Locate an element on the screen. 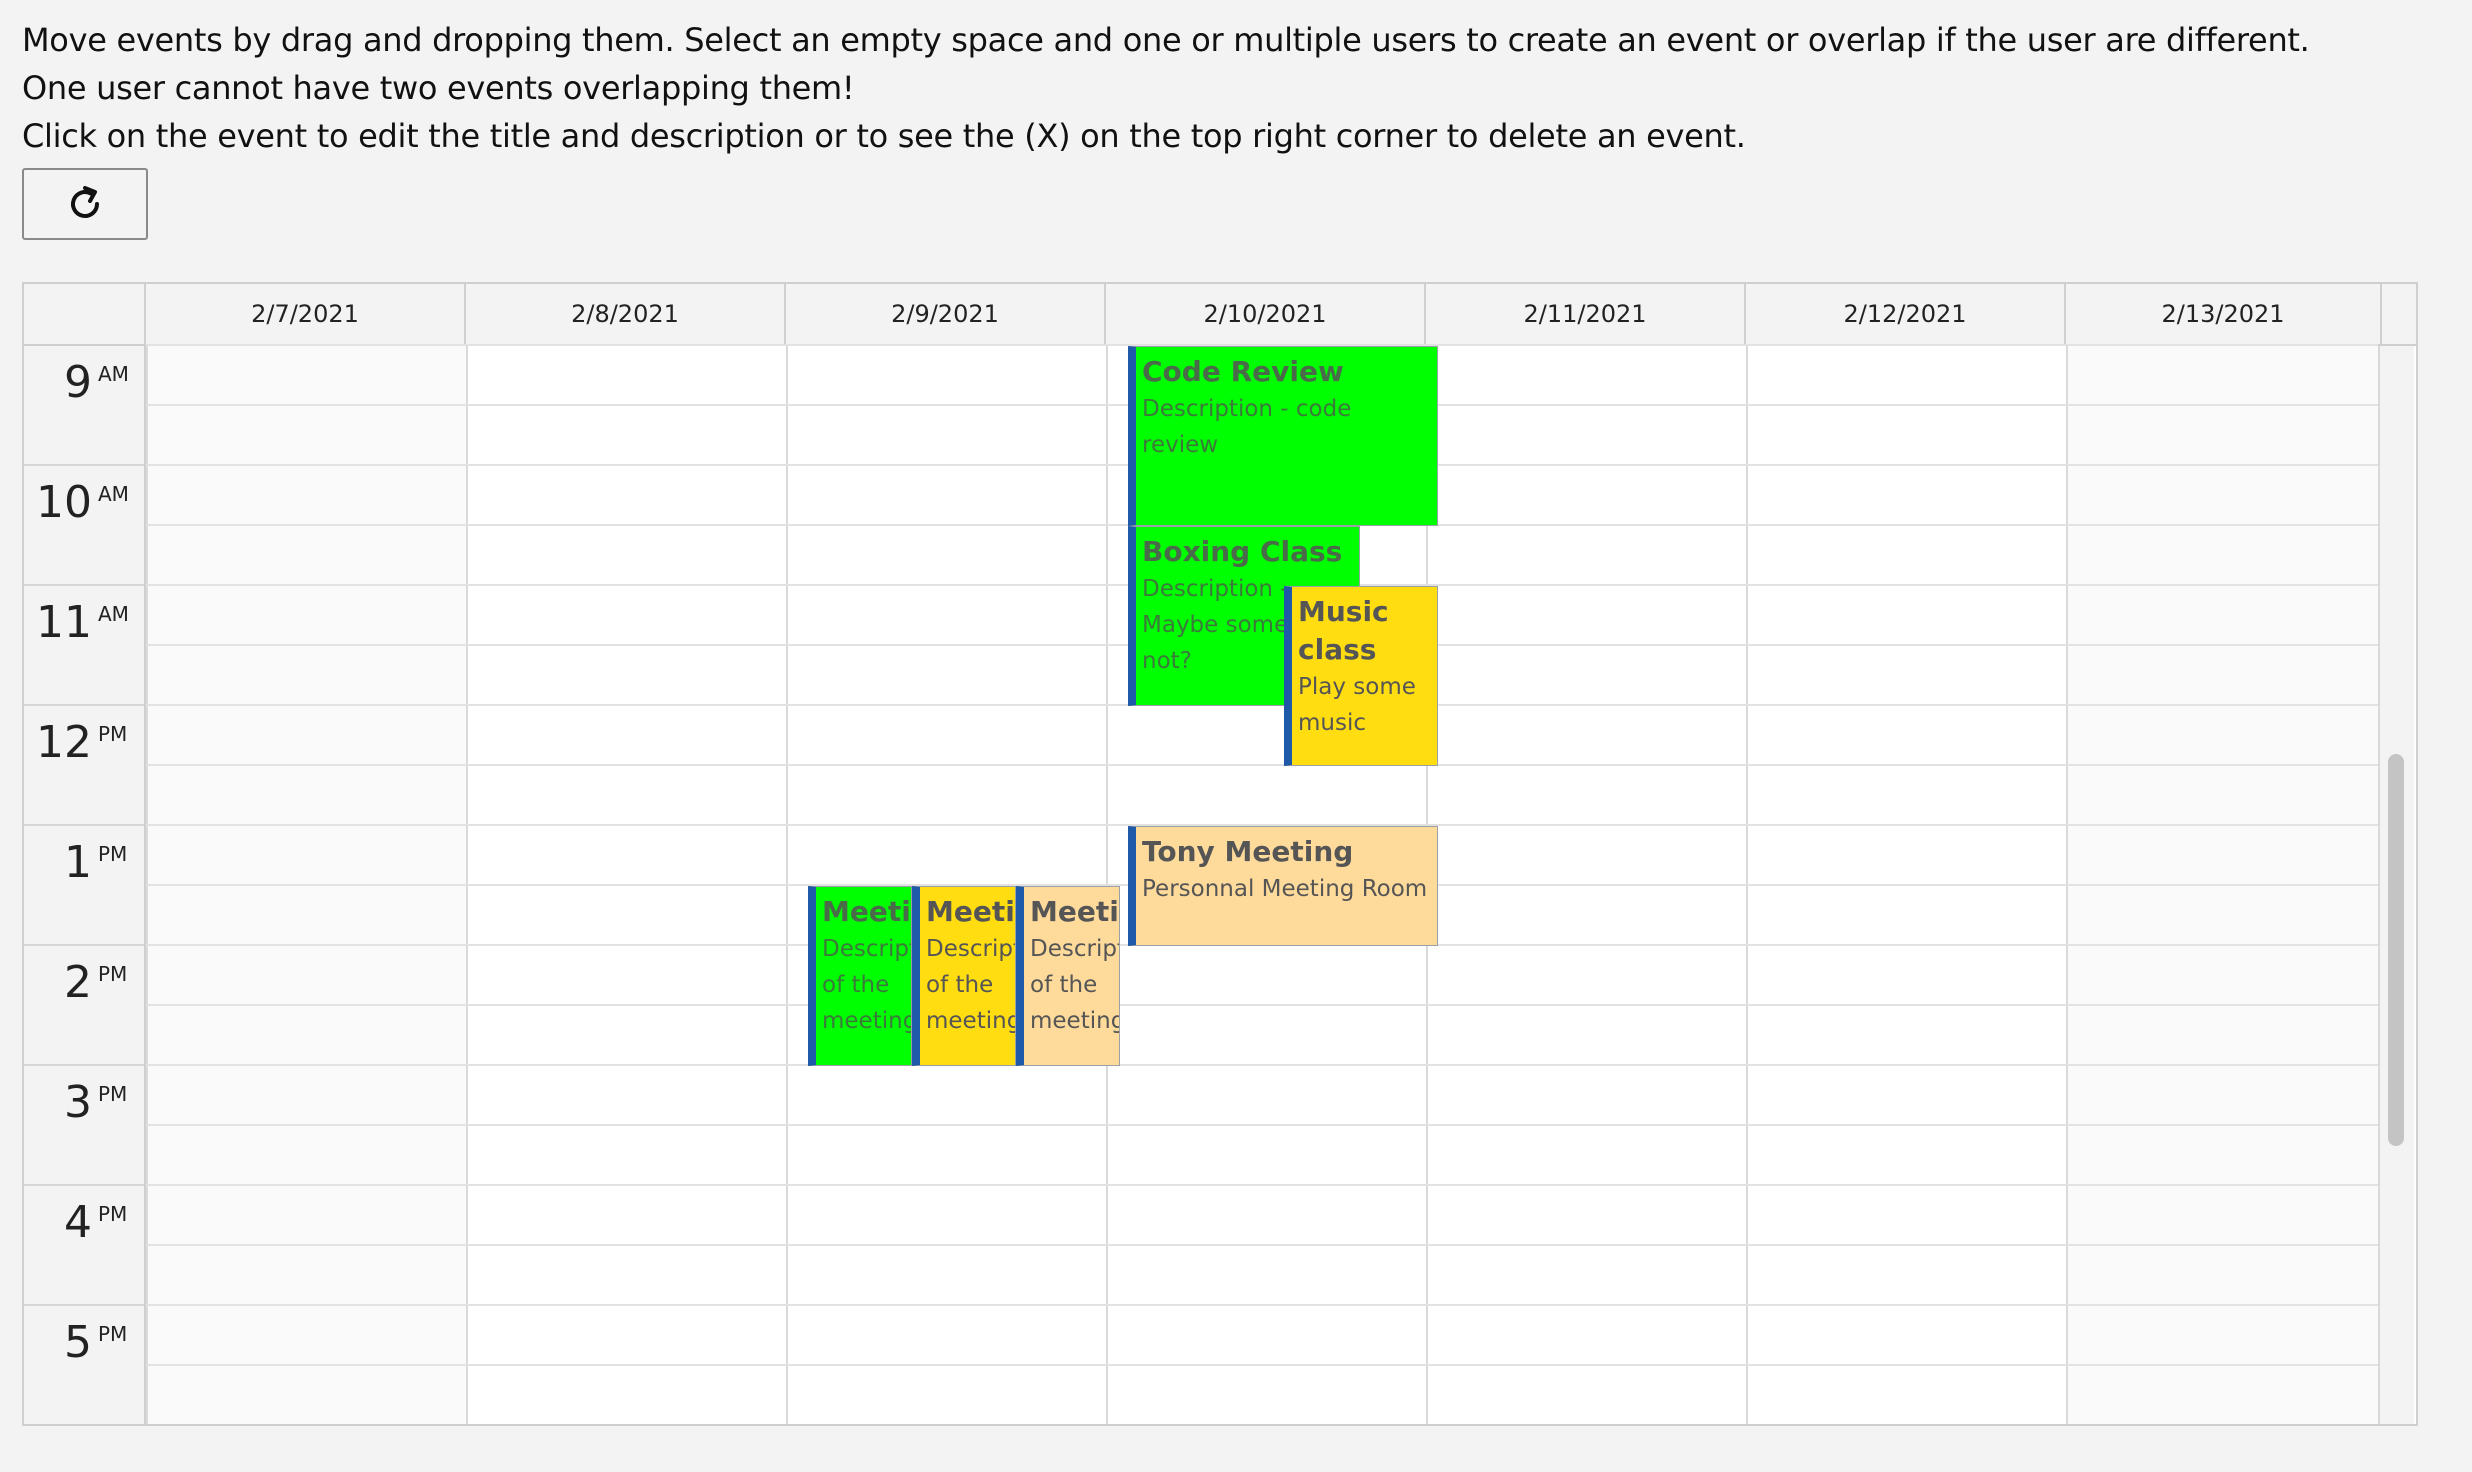 The image size is (2472, 1472). header-scroll-spacer is located at coordinates (2398, 314).